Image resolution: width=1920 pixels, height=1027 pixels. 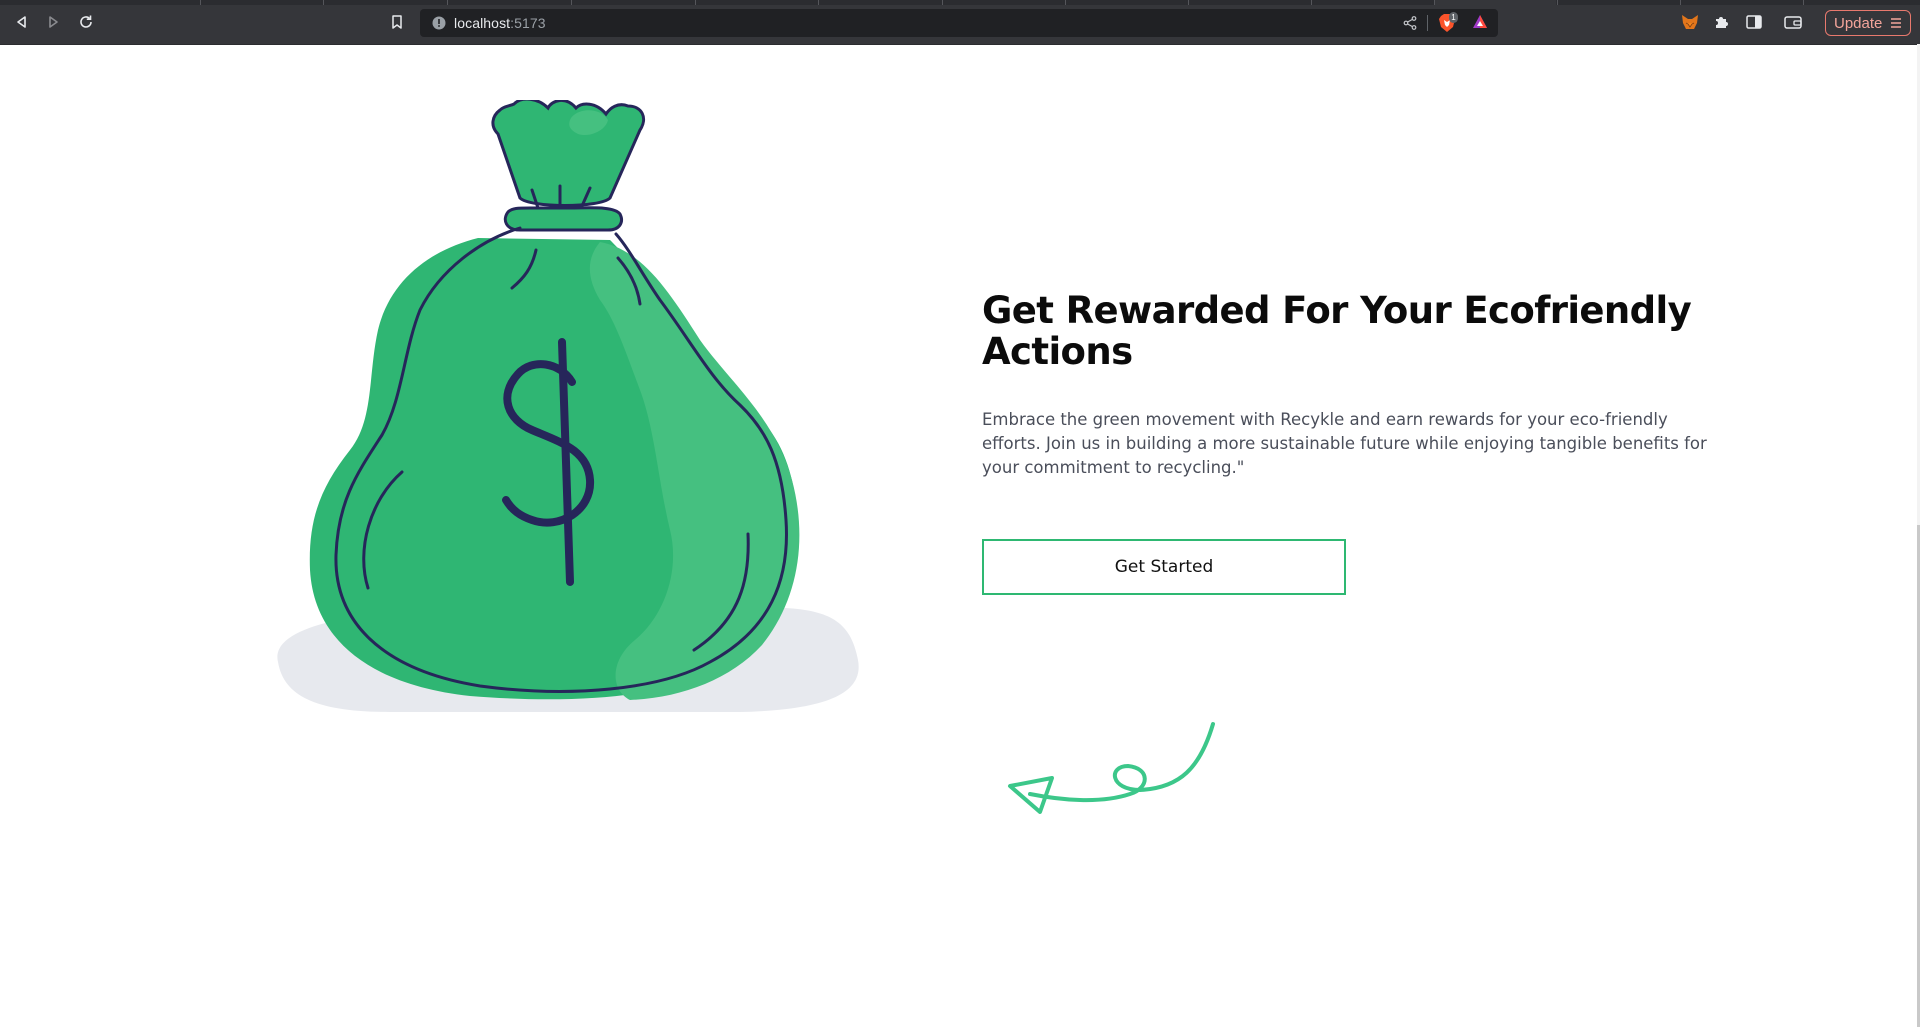 I want to click on wallet-button, so click(x=1793, y=22).